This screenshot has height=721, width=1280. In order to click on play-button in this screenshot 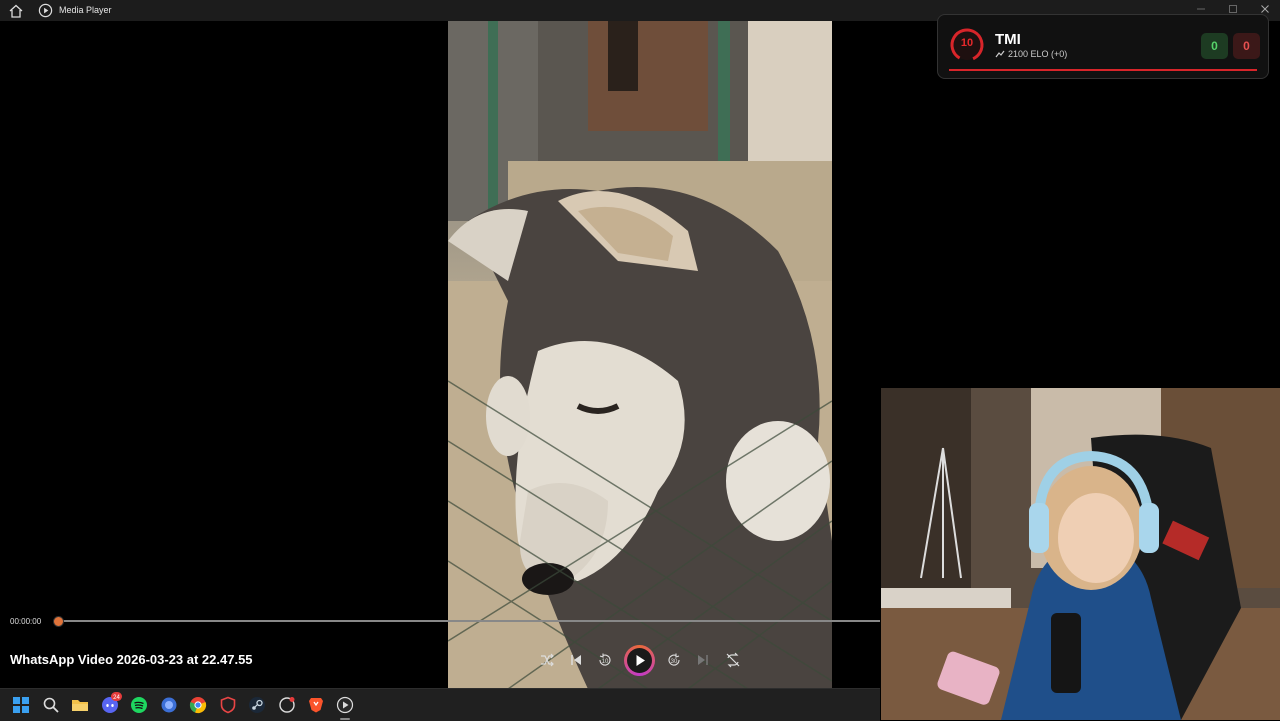, I will do `click(639, 660)`.